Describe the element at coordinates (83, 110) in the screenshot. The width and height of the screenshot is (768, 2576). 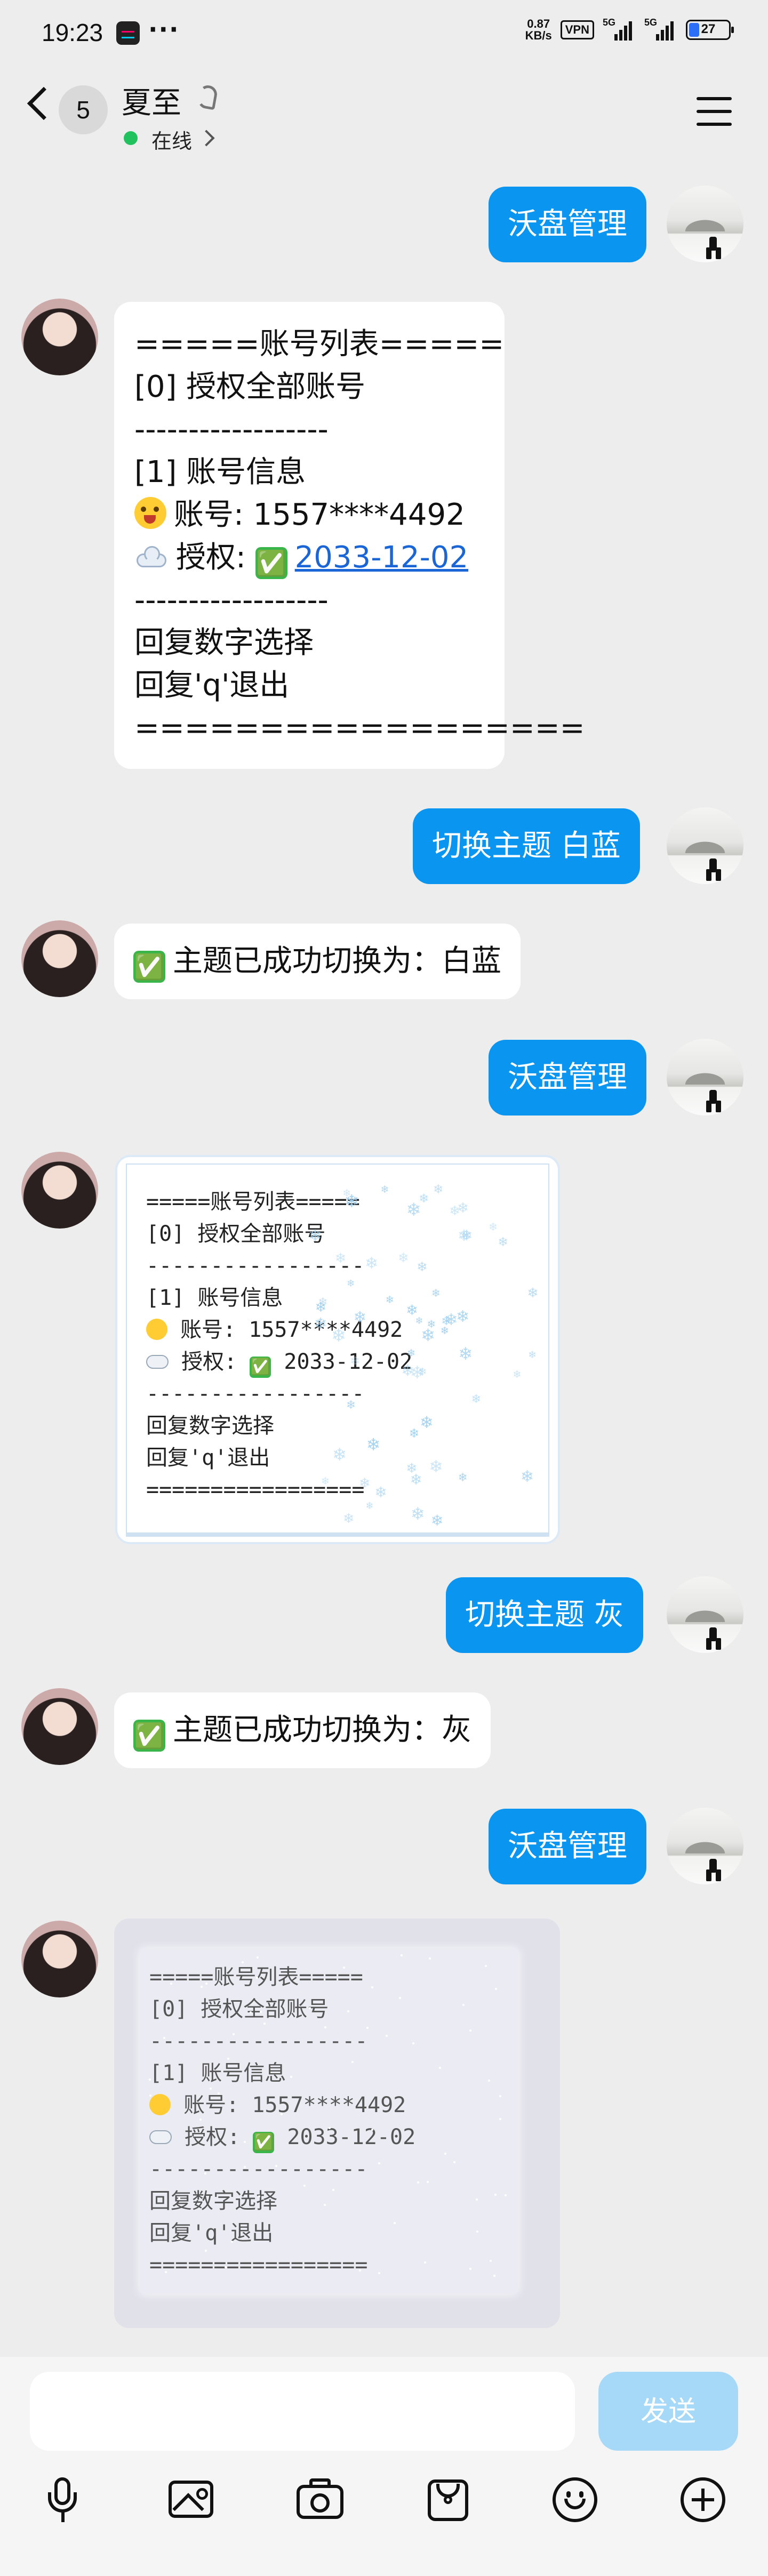
I see `unread-count-badge: 5` at that location.